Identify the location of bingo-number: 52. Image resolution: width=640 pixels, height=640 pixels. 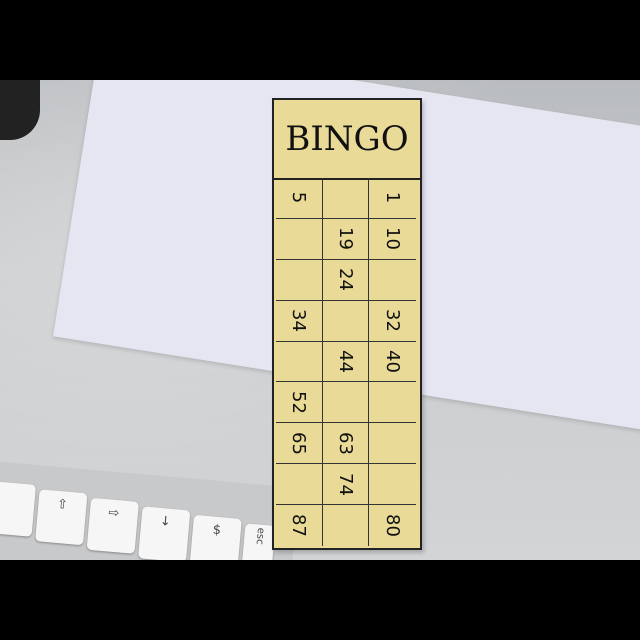
(299, 402).